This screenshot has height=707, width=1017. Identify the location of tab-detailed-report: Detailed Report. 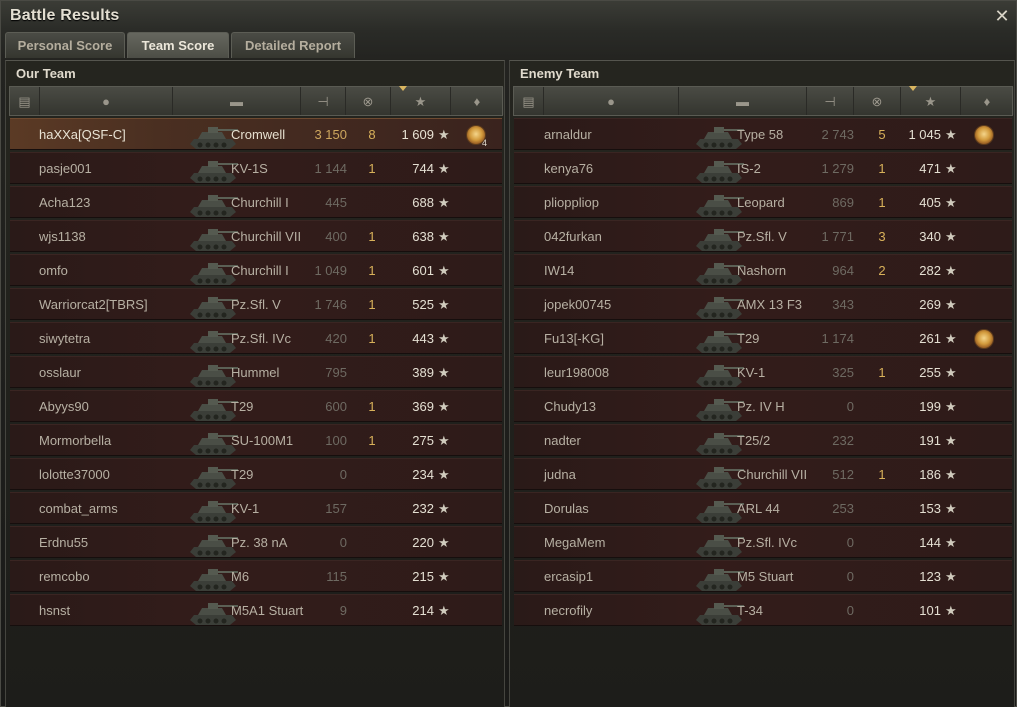
(293, 45).